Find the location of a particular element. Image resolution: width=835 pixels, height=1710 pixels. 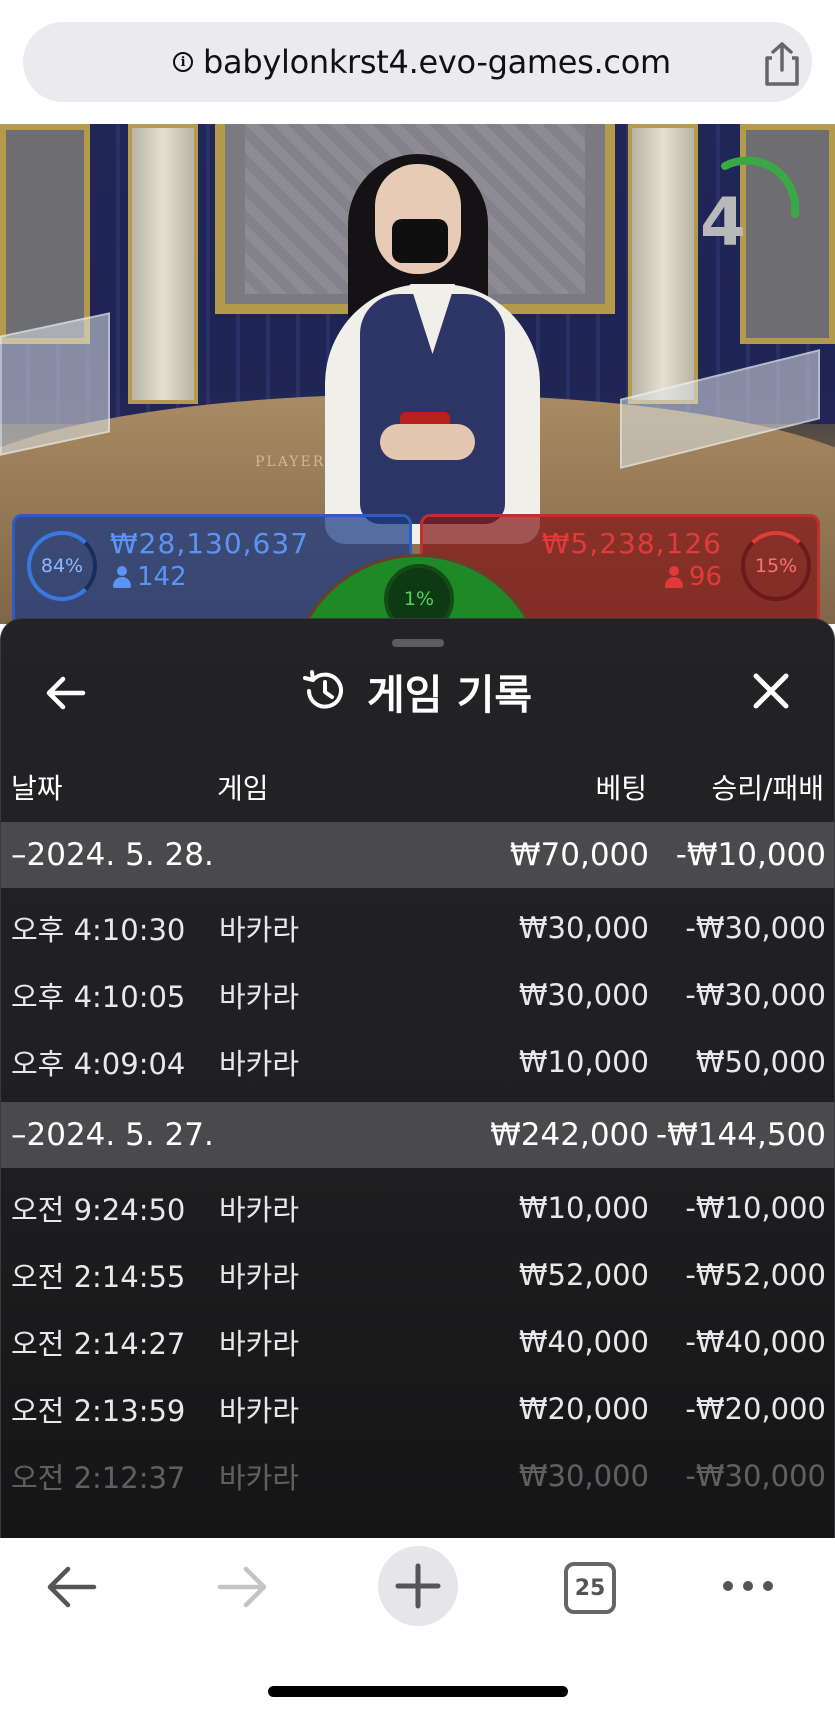

row-winloss: -₩20,000 is located at coordinates (755, 1409).